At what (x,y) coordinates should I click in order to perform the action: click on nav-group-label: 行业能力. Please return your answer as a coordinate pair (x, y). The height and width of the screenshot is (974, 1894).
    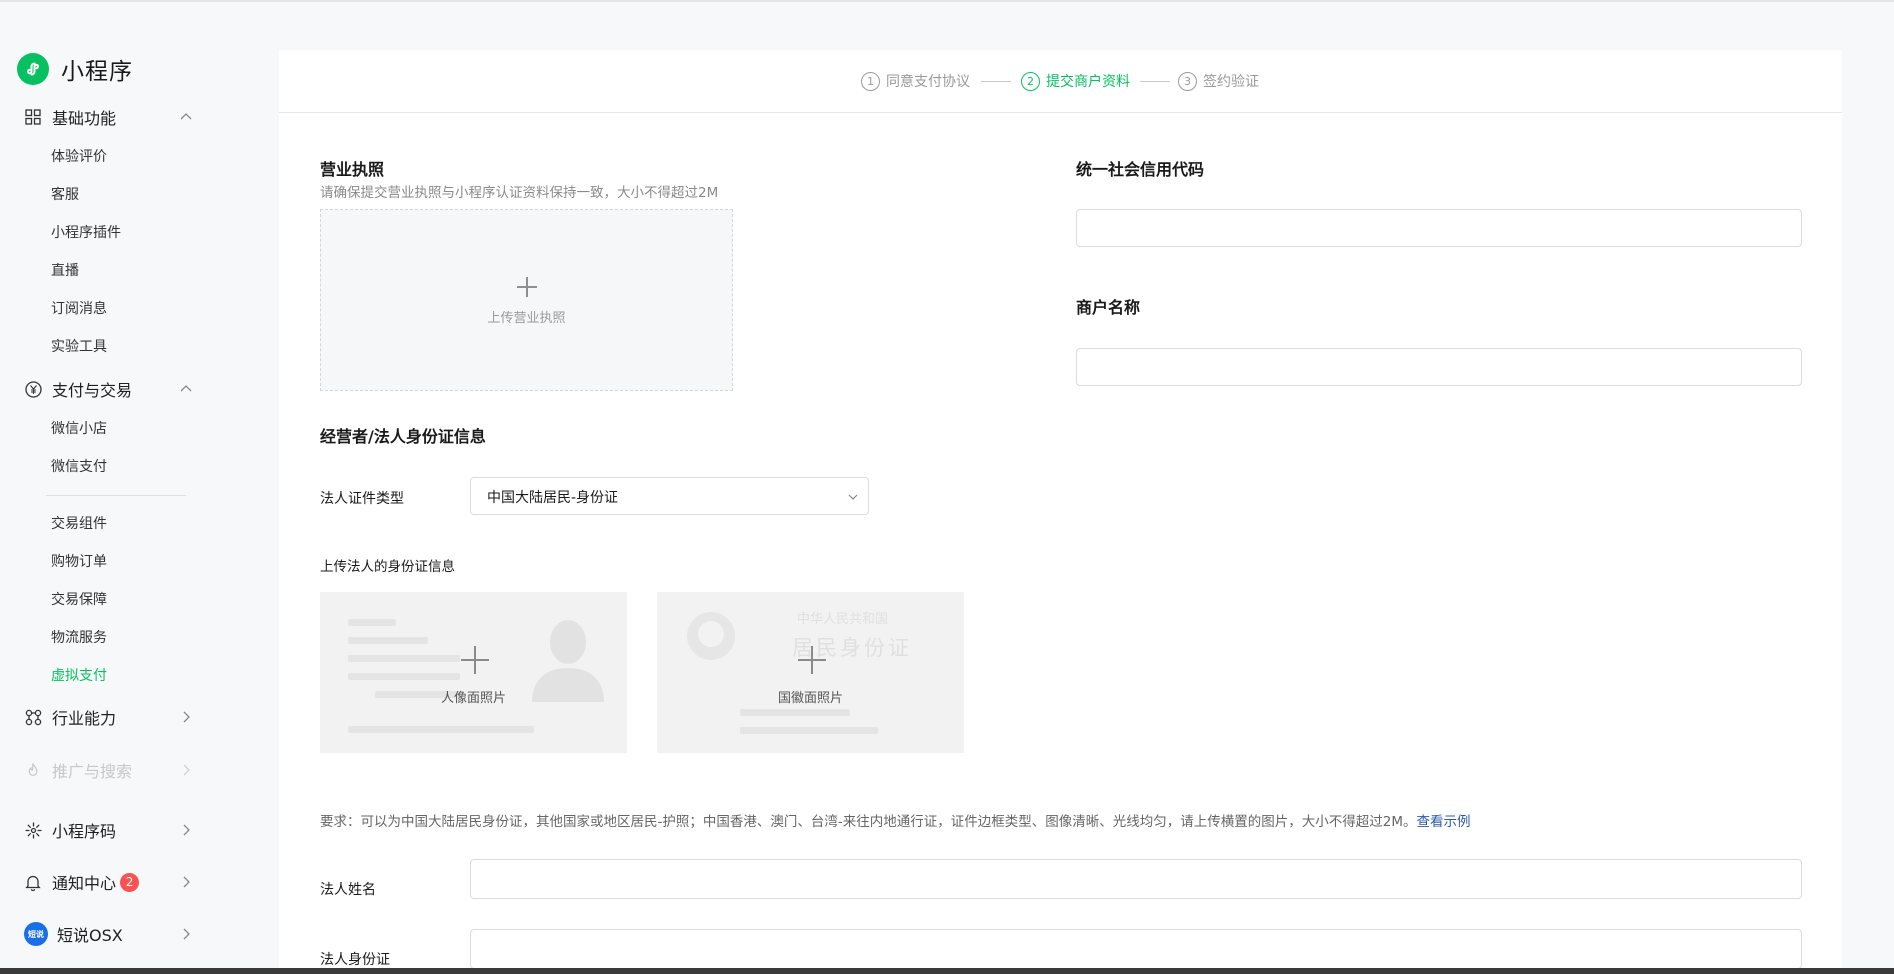
    Looking at the image, I should click on (84, 718).